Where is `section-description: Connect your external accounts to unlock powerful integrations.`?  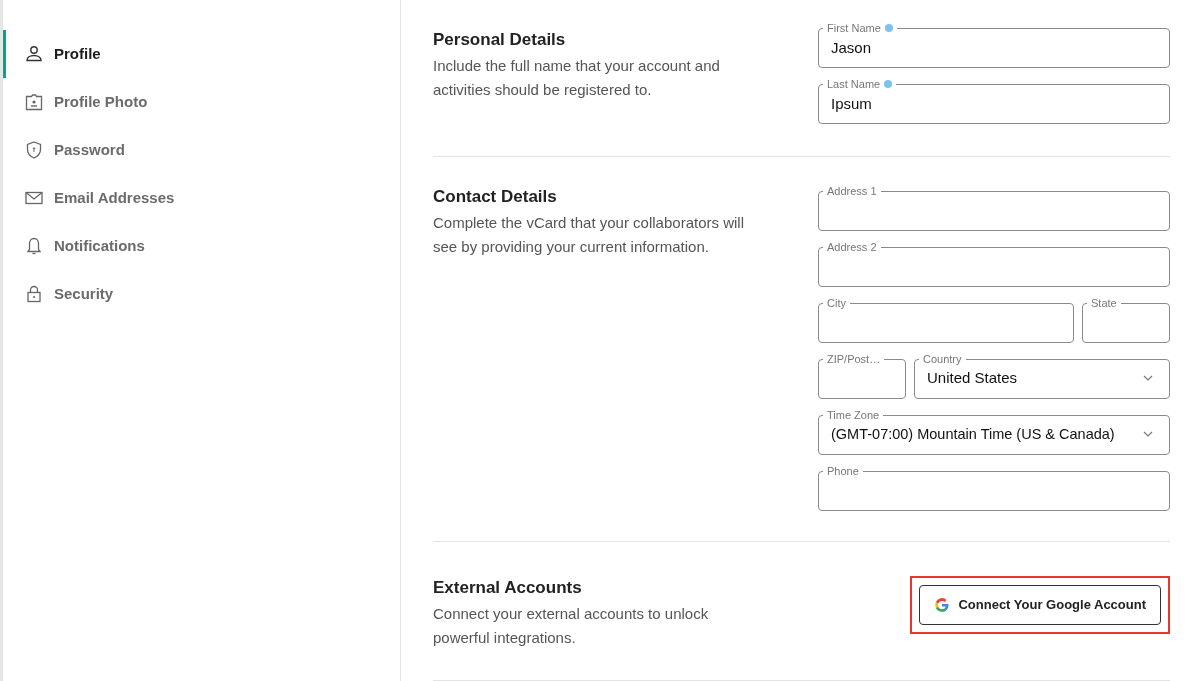
section-description: Connect your external accounts to unlock powerful integrations. is located at coordinates (571, 626).